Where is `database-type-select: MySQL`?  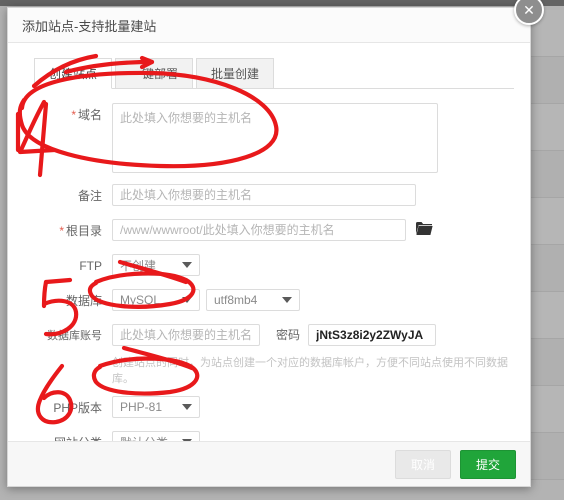 database-type-select: MySQL is located at coordinates (156, 300).